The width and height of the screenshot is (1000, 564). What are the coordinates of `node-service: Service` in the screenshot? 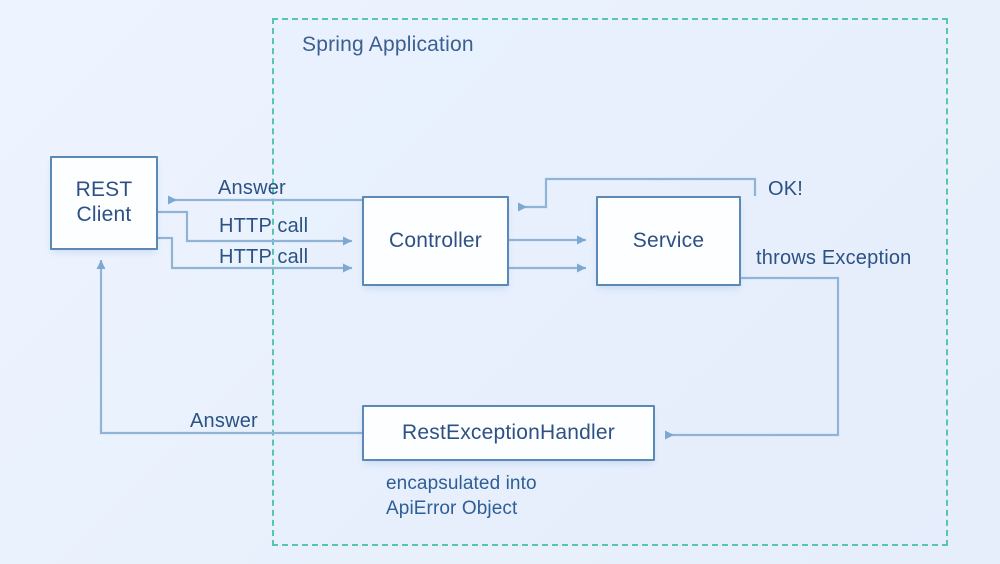 It's located at (668, 241).